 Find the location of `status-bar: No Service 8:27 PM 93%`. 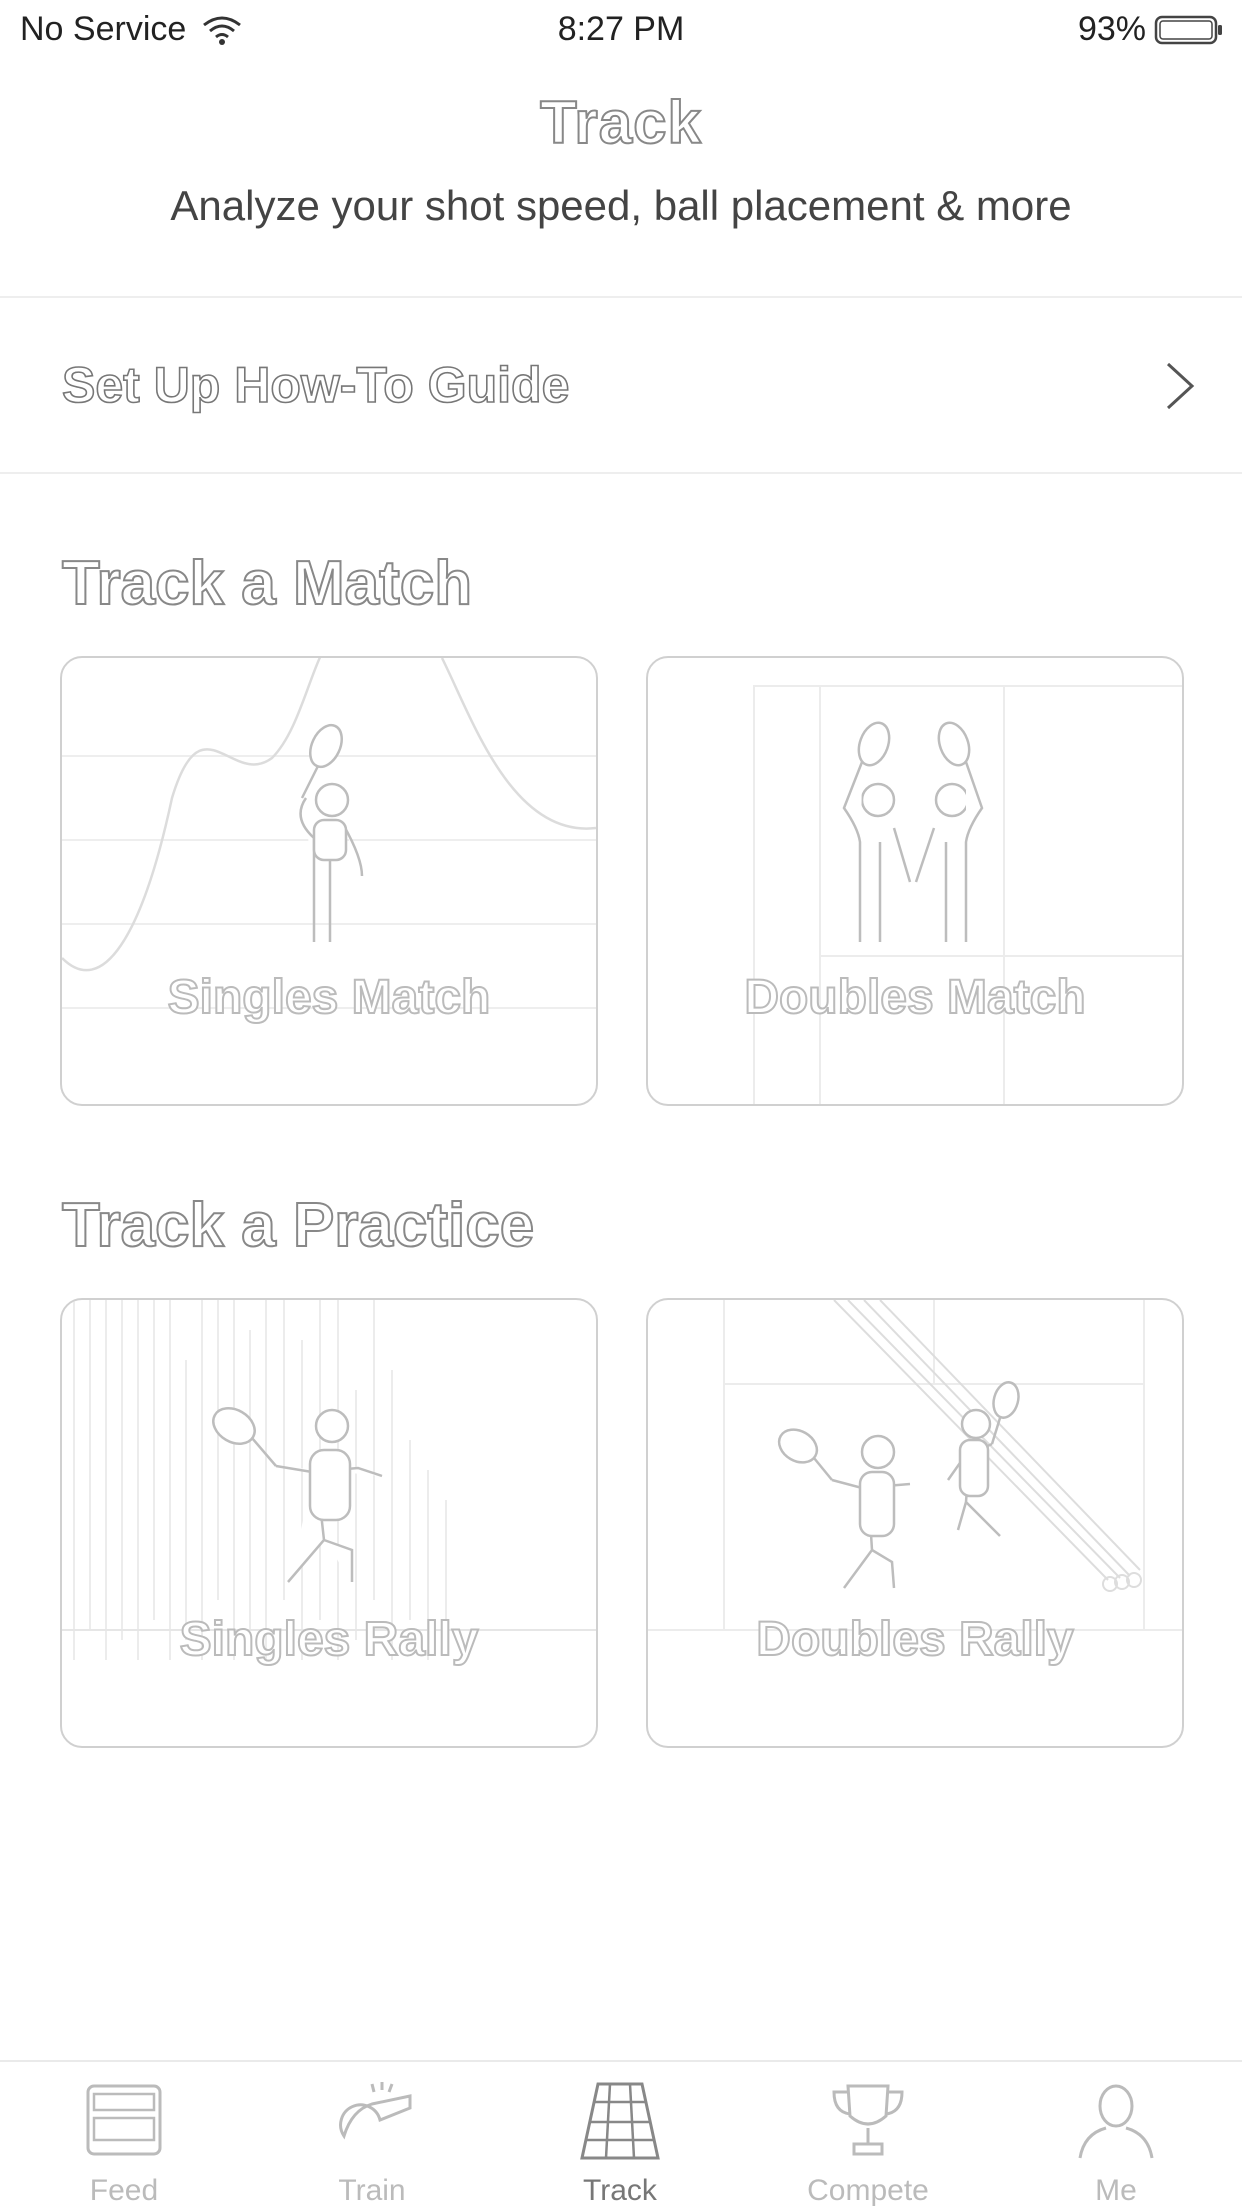

status-bar: No Service 8:27 PM 93% is located at coordinates (621, 30).